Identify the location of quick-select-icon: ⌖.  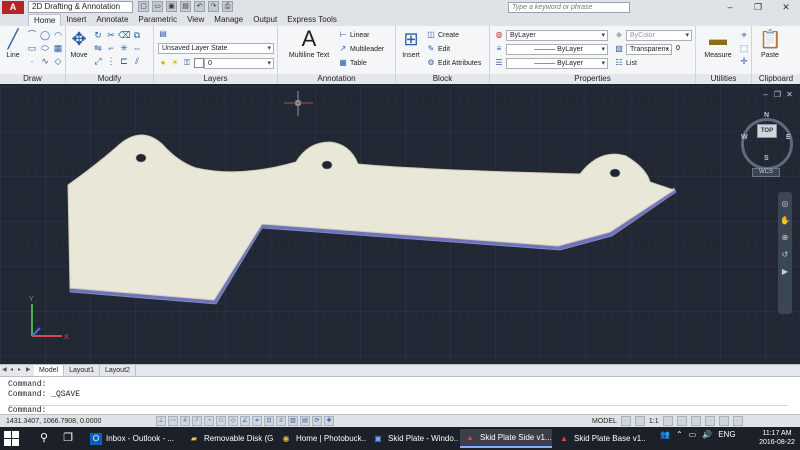
(744, 35).